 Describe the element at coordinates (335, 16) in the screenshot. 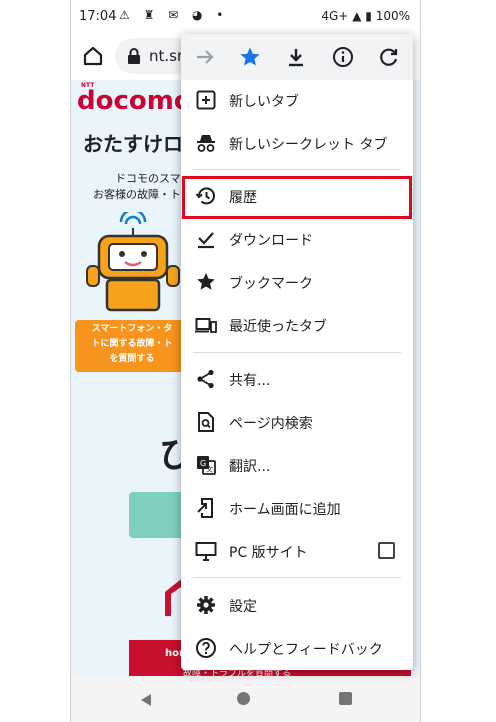

I see `network-type: 4G+` at that location.